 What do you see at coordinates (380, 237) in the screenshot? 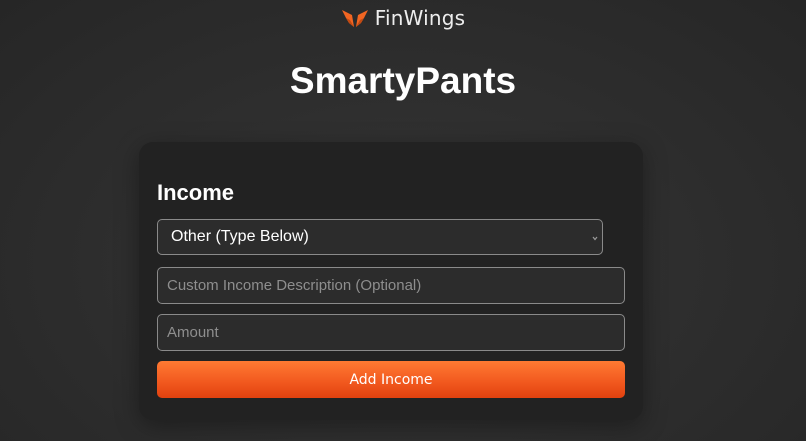
I see `income-category-select: Other (Type Below)` at bounding box center [380, 237].